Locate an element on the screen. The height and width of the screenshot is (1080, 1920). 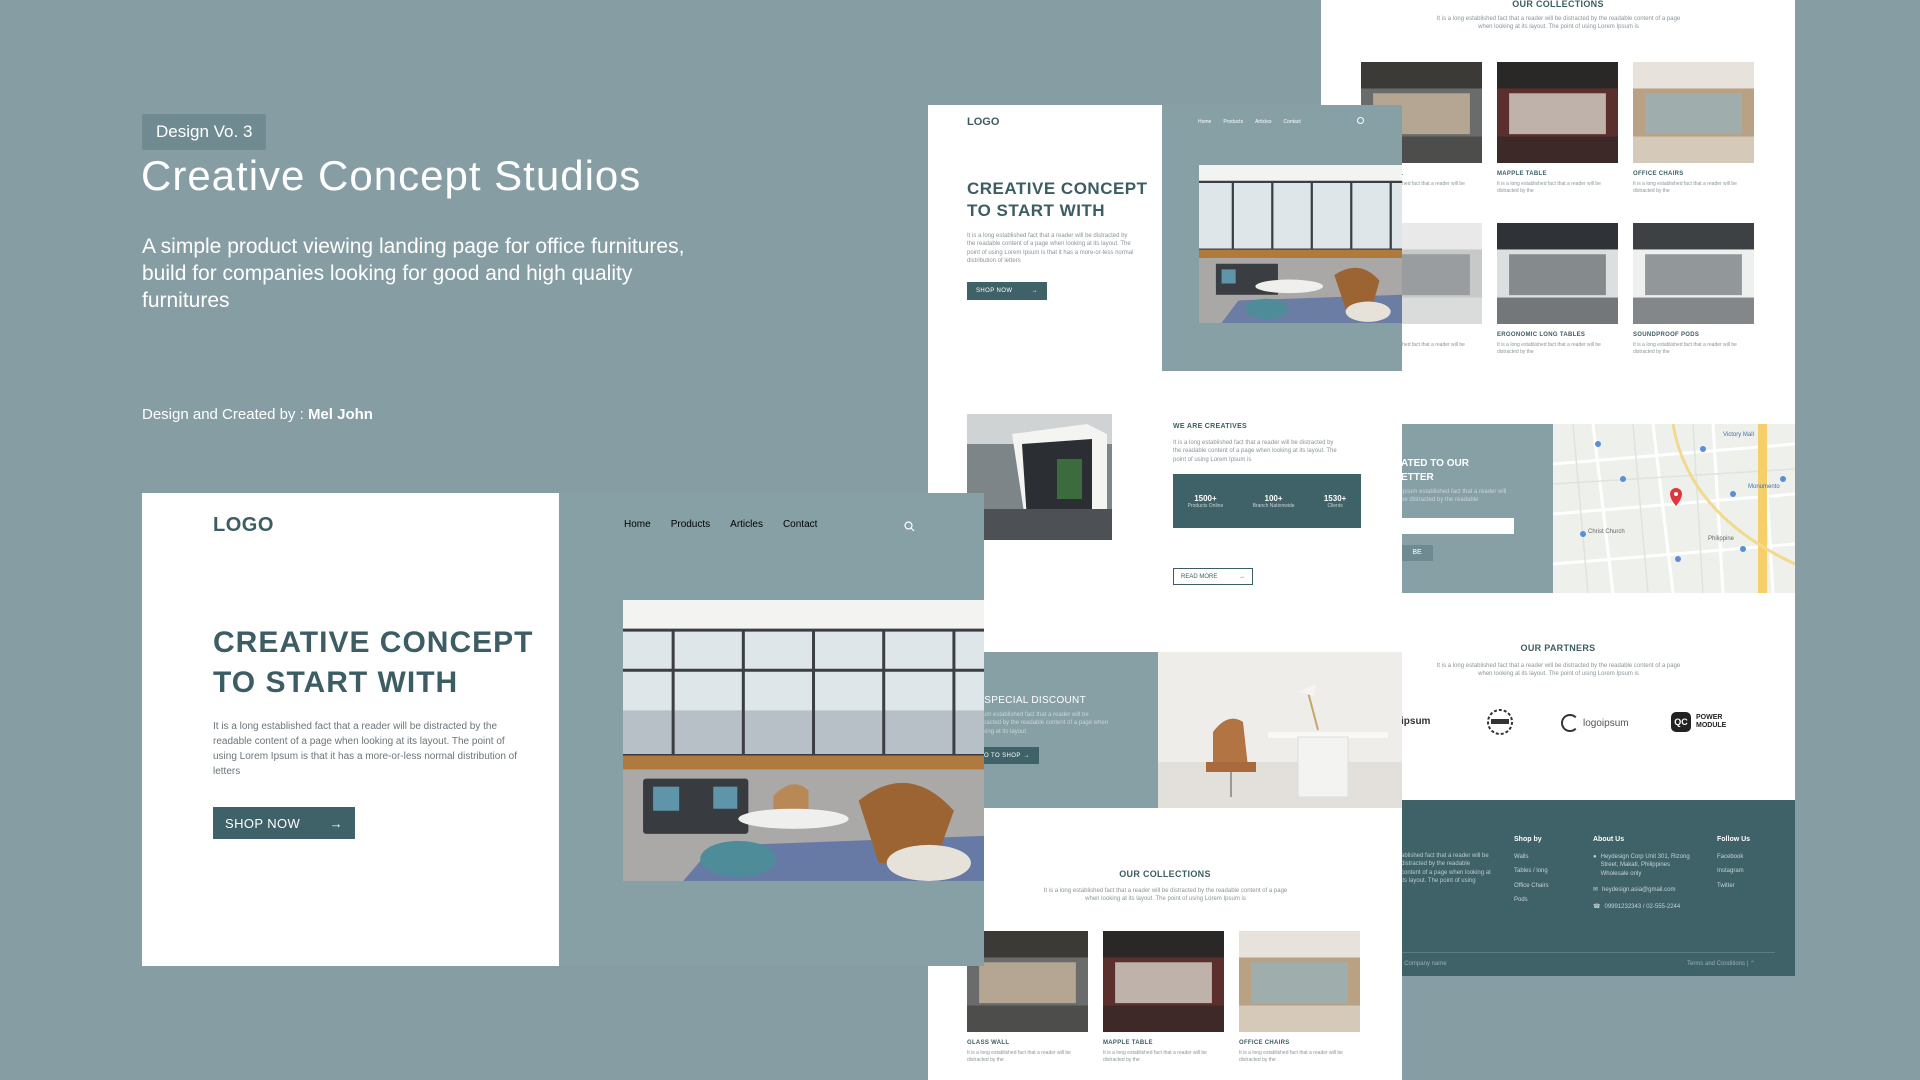
subscribe-label: BE is located at coordinates (1417, 552).